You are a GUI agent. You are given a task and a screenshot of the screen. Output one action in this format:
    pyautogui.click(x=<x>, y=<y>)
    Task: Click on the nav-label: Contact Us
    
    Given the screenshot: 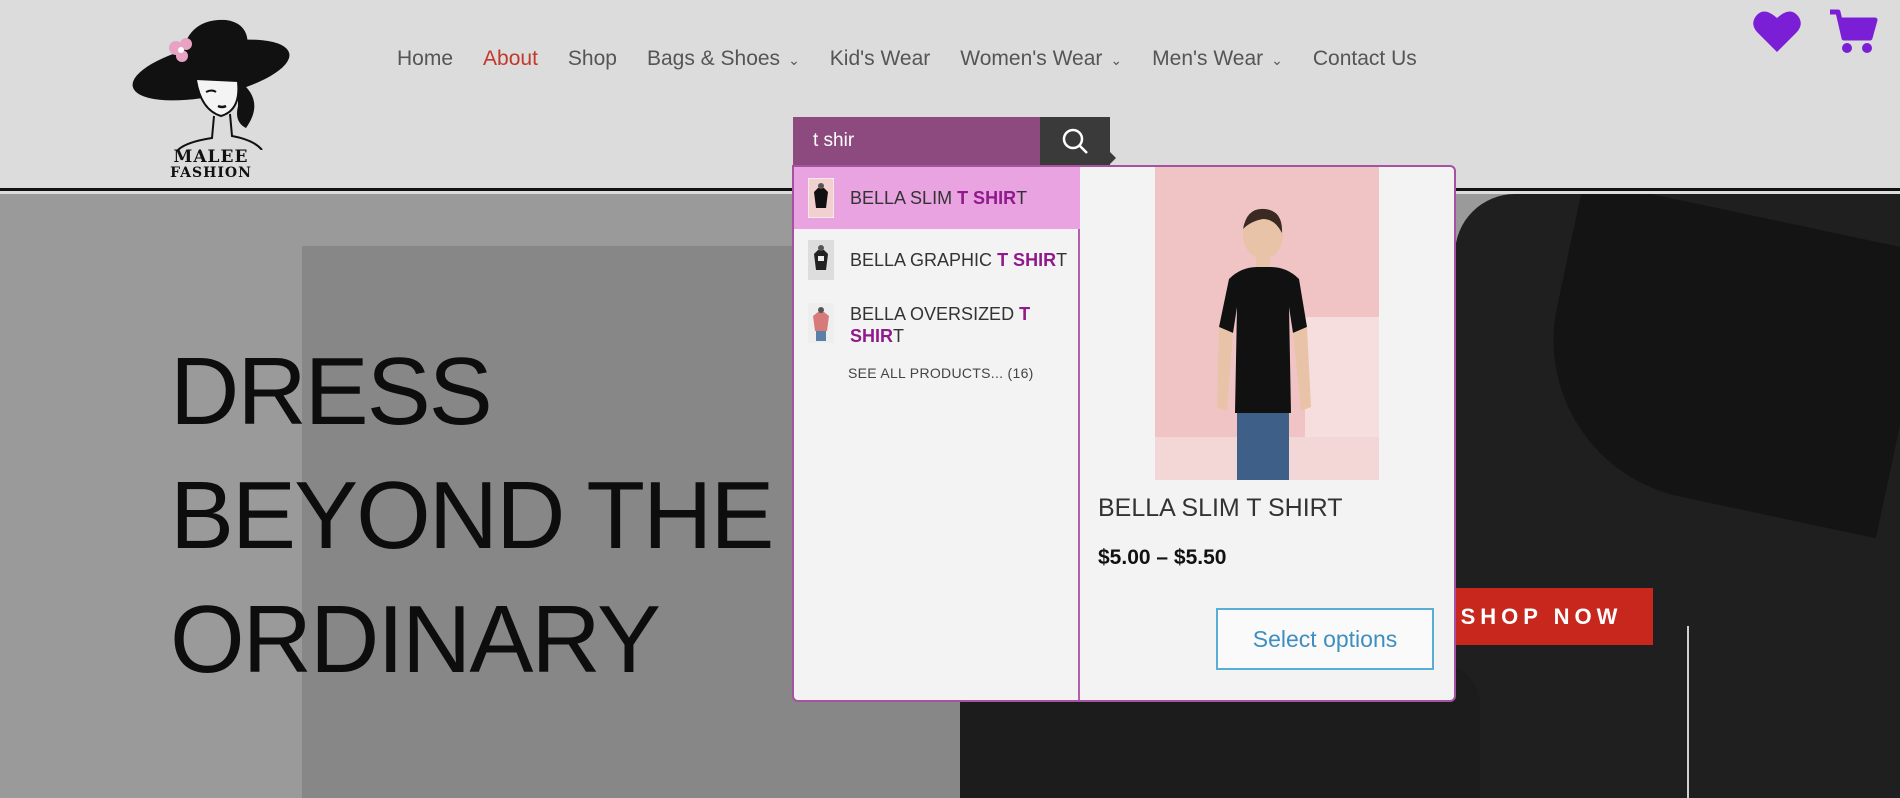 What is the action you would take?
    pyautogui.click(x=1364, y=58)
    